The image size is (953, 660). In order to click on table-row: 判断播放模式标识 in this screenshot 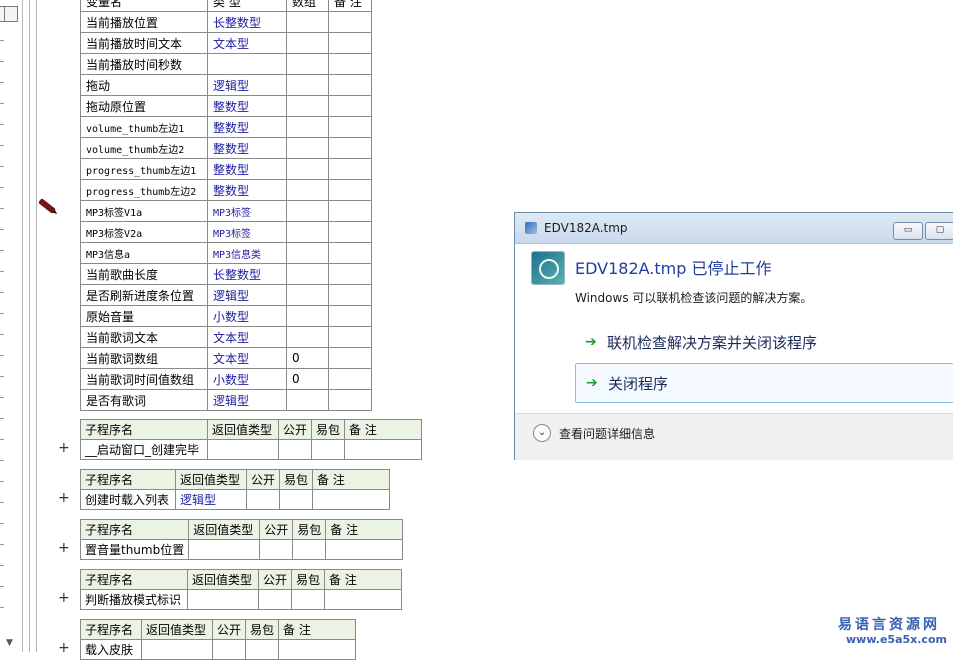, I will do `click(241, 599)`.